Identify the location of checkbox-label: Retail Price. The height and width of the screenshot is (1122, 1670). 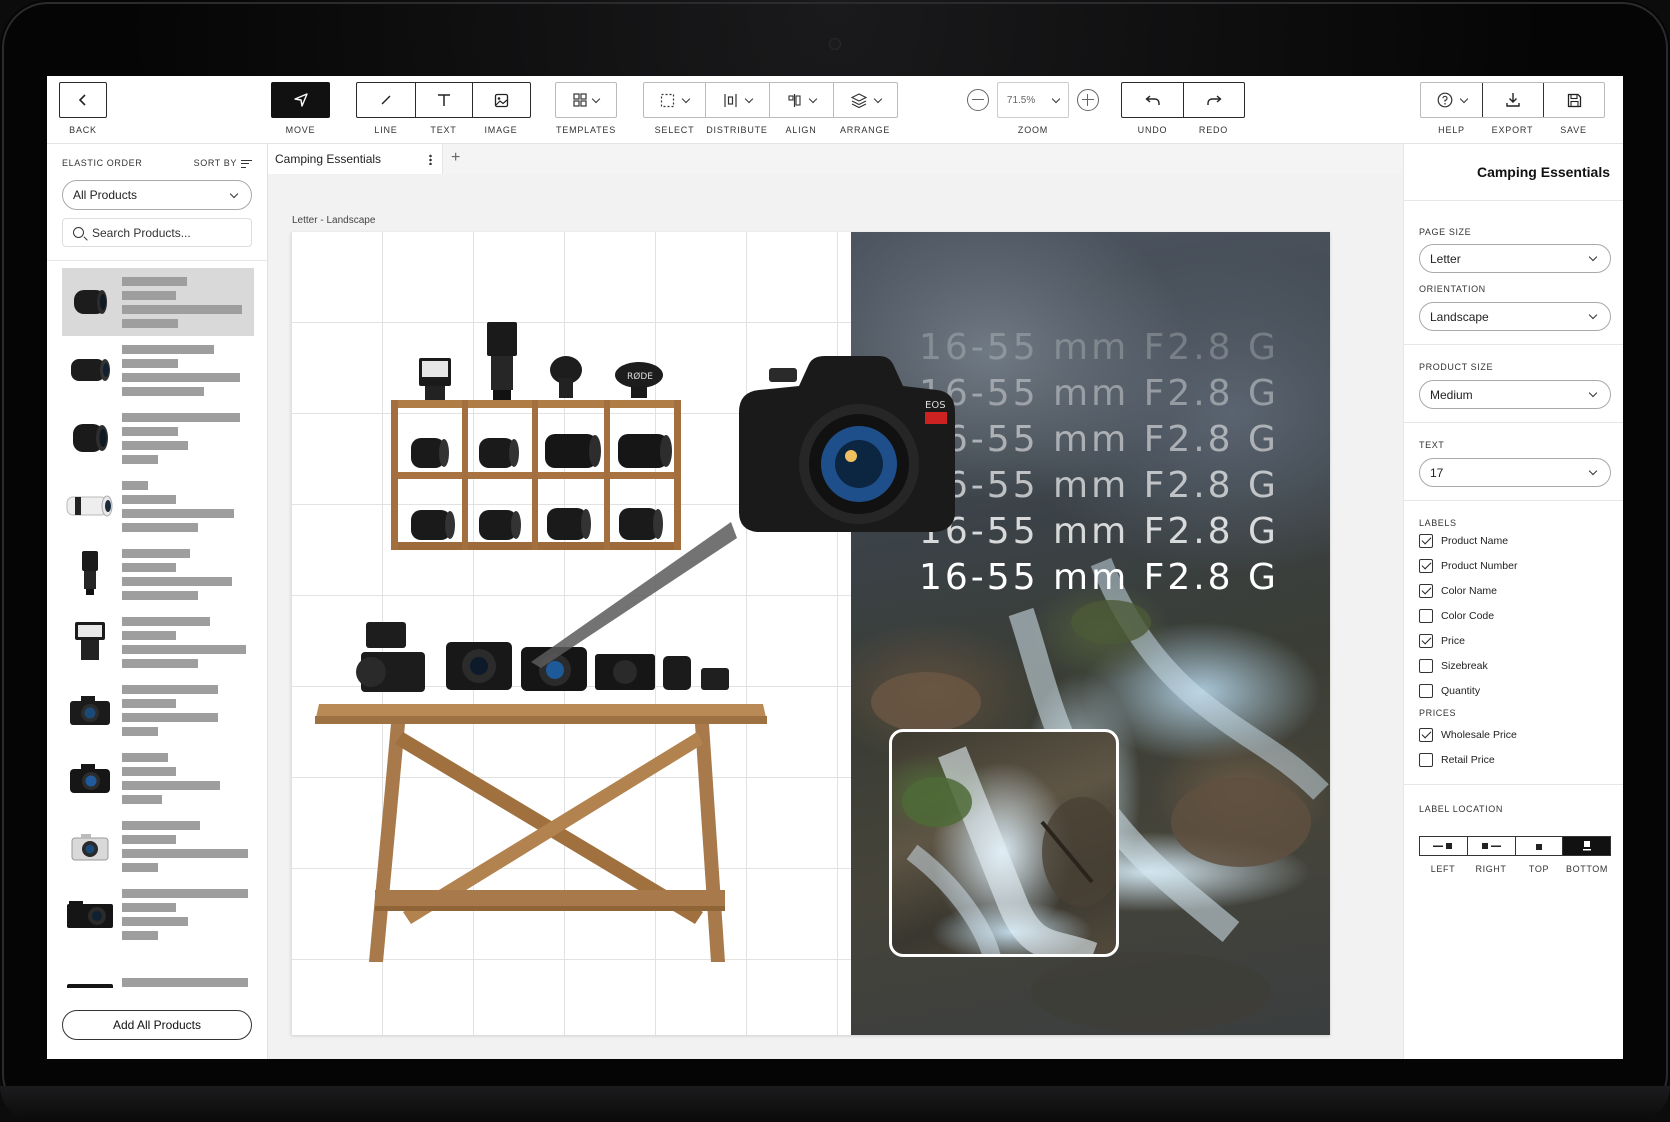
(1468, 760).